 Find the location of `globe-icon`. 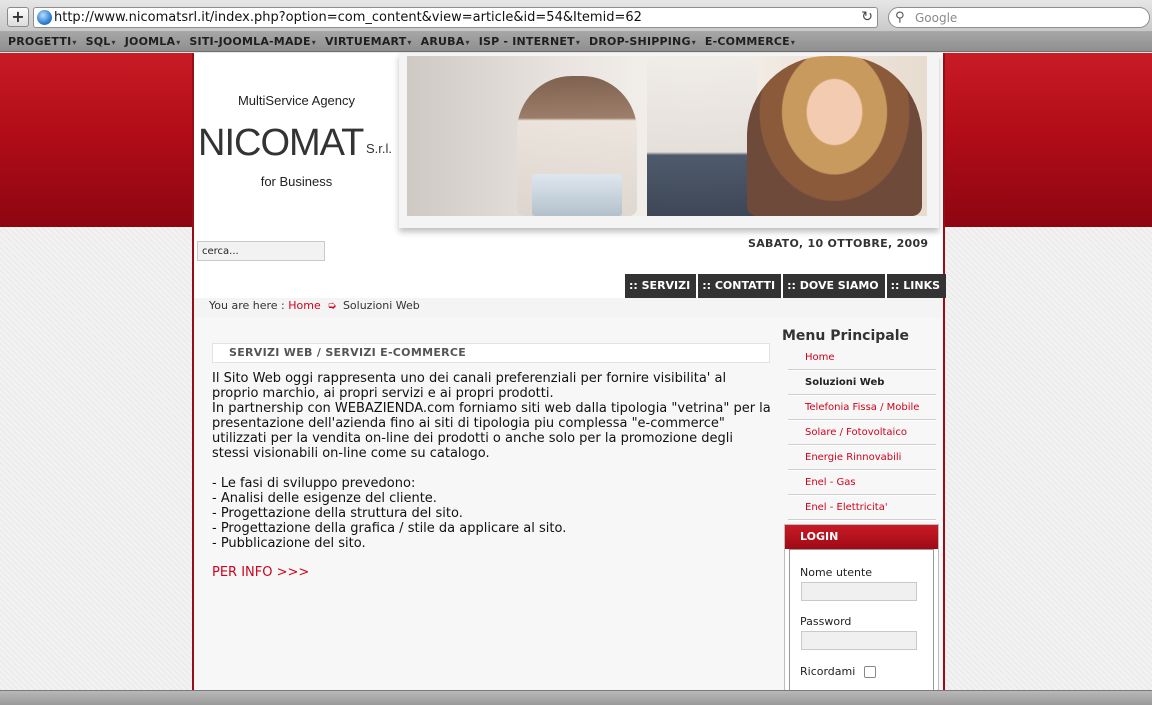

globe-icon is located at coordinates (44, 17).